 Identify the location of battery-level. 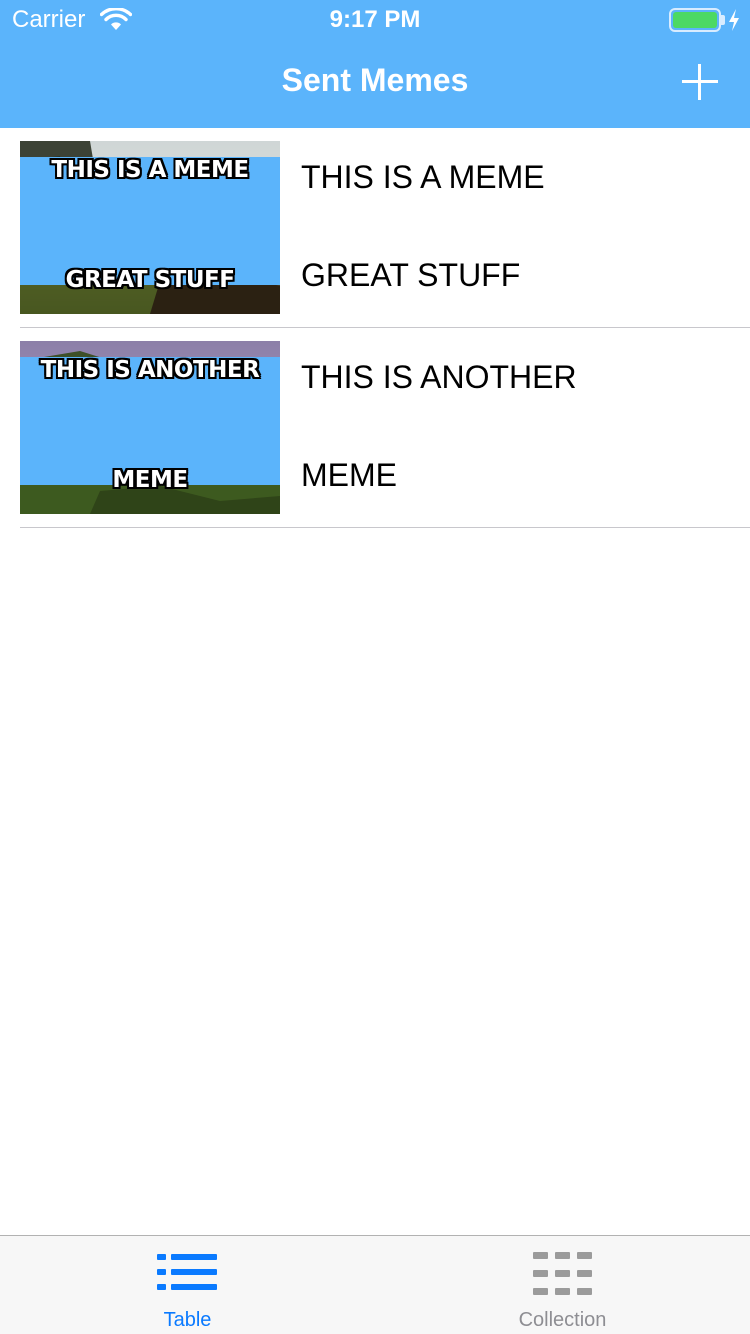
(695, 20).